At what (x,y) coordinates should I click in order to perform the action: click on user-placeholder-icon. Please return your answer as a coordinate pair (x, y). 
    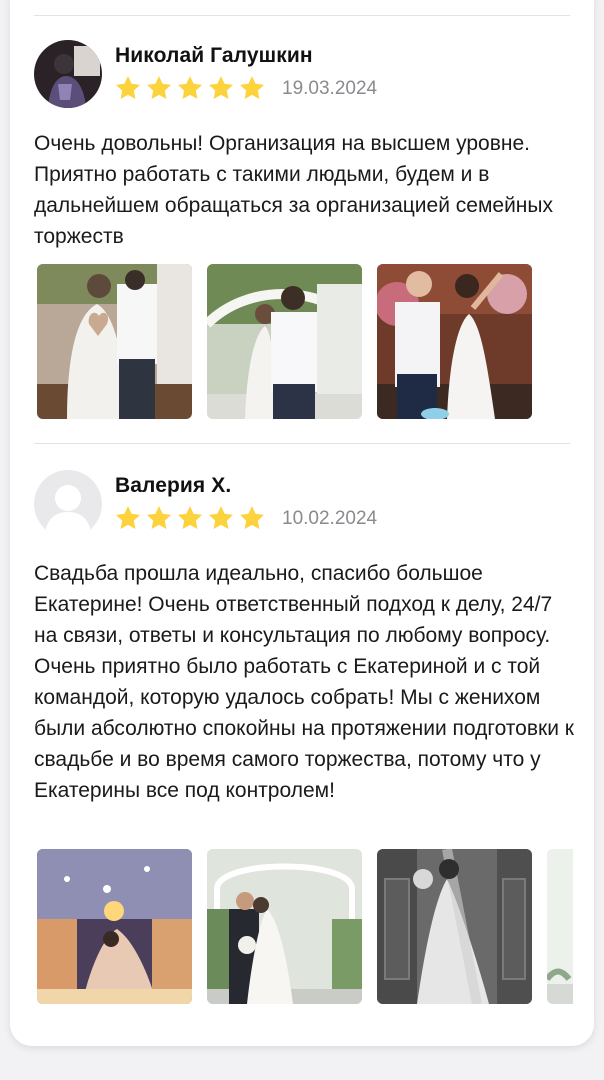
    Looking at the image, I should click on (68, 504).